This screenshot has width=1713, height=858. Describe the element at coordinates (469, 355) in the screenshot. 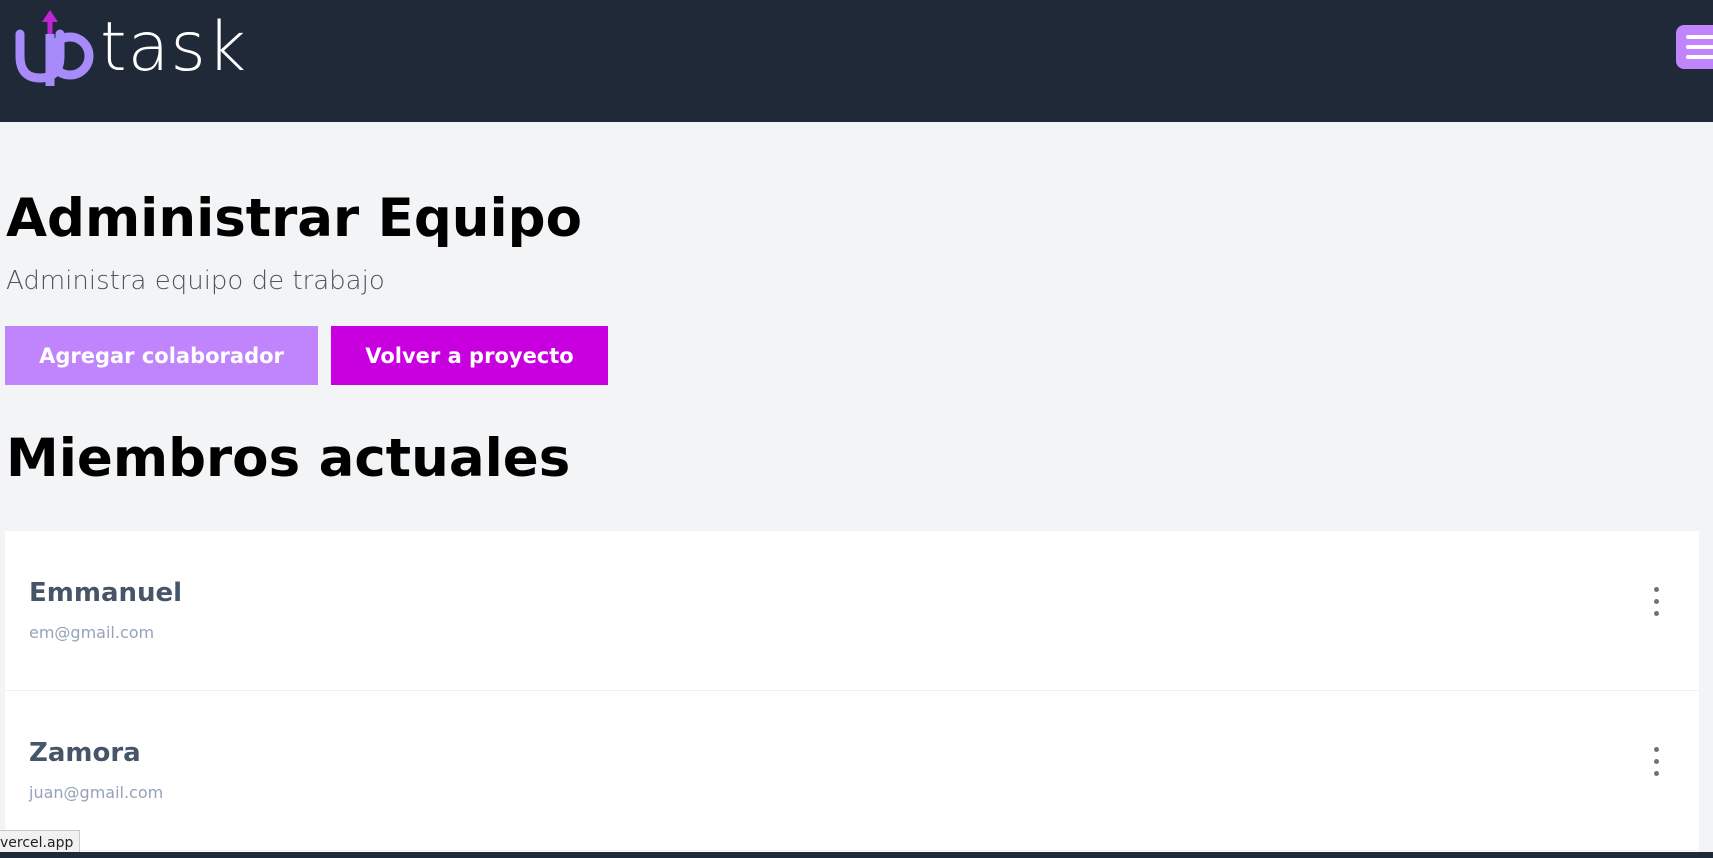

I see `back-to-project-button: Volver a proyecto` at that location.